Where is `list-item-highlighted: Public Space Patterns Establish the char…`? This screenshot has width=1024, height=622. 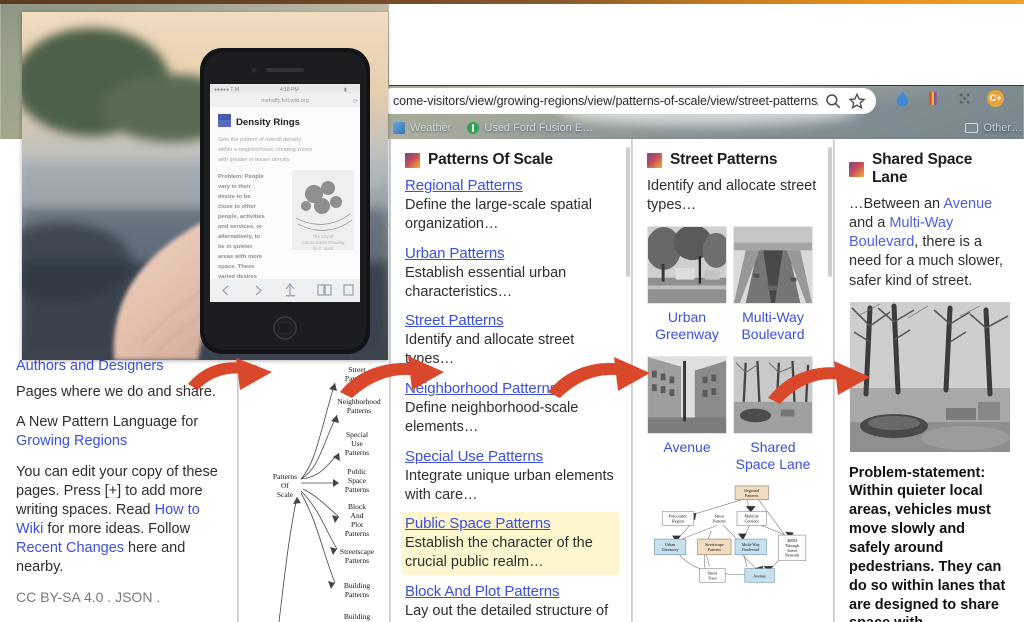
list-item-highlighted: Public Space Patterns Establish the char… is located at coordinates (511, 544).